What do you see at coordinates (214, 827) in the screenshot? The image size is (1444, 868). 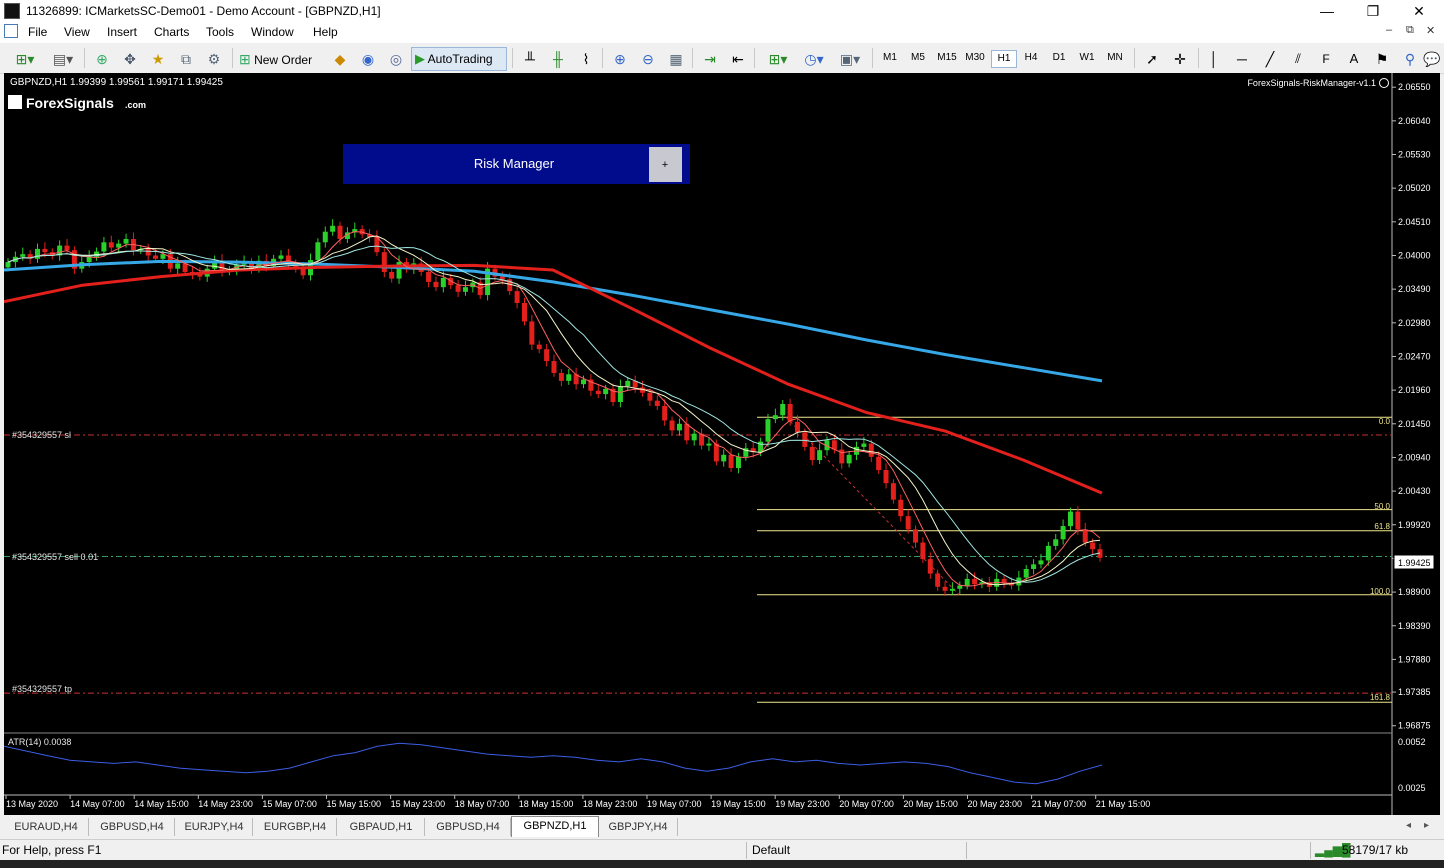 I see `tab-eurjpy-h4: EURJPY,H4` at bounding box center [214, 827].